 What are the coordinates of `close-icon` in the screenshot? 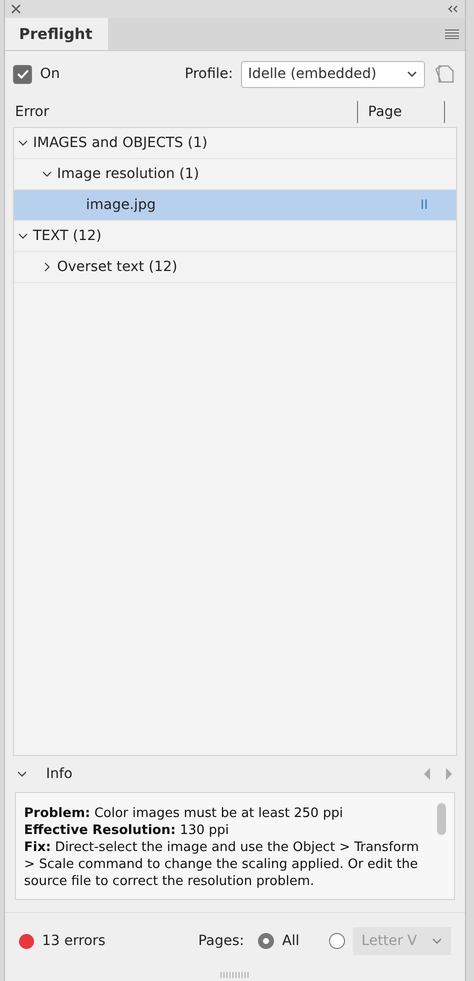 It's located at (16, 9).